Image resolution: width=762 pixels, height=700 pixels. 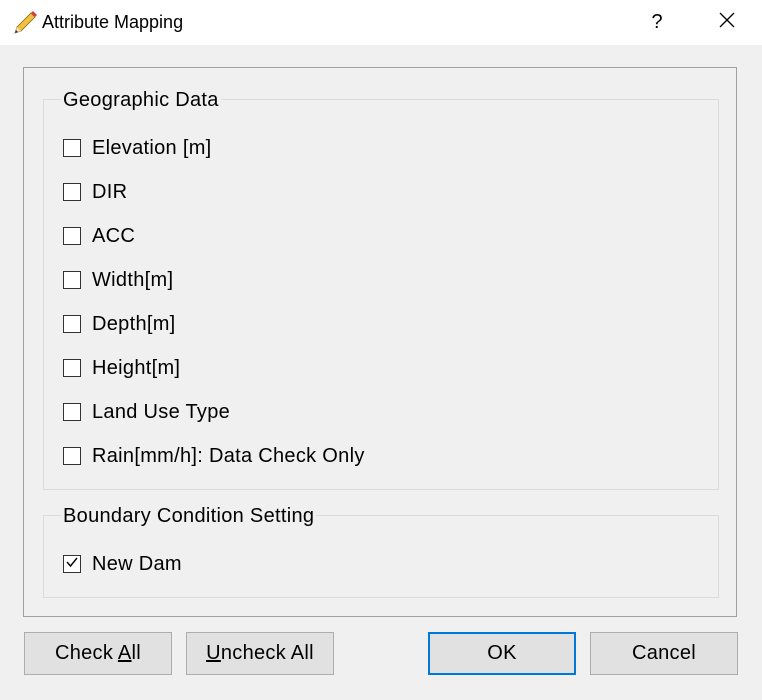 I want to click on checkbox-width: Width[m], so click(x=118, y=280).